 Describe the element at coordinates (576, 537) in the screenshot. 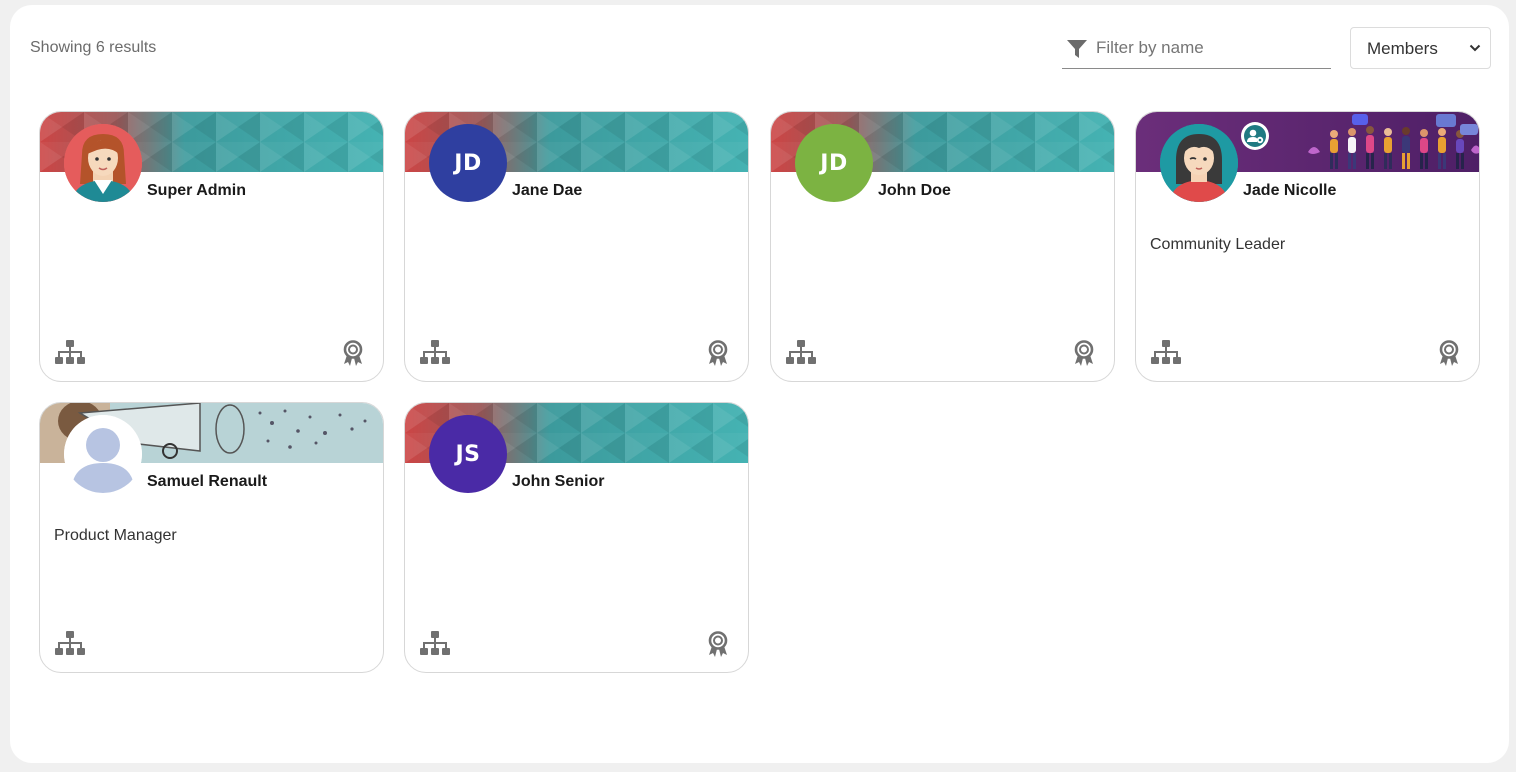

I see `member-card: JS John Senior` at that location.